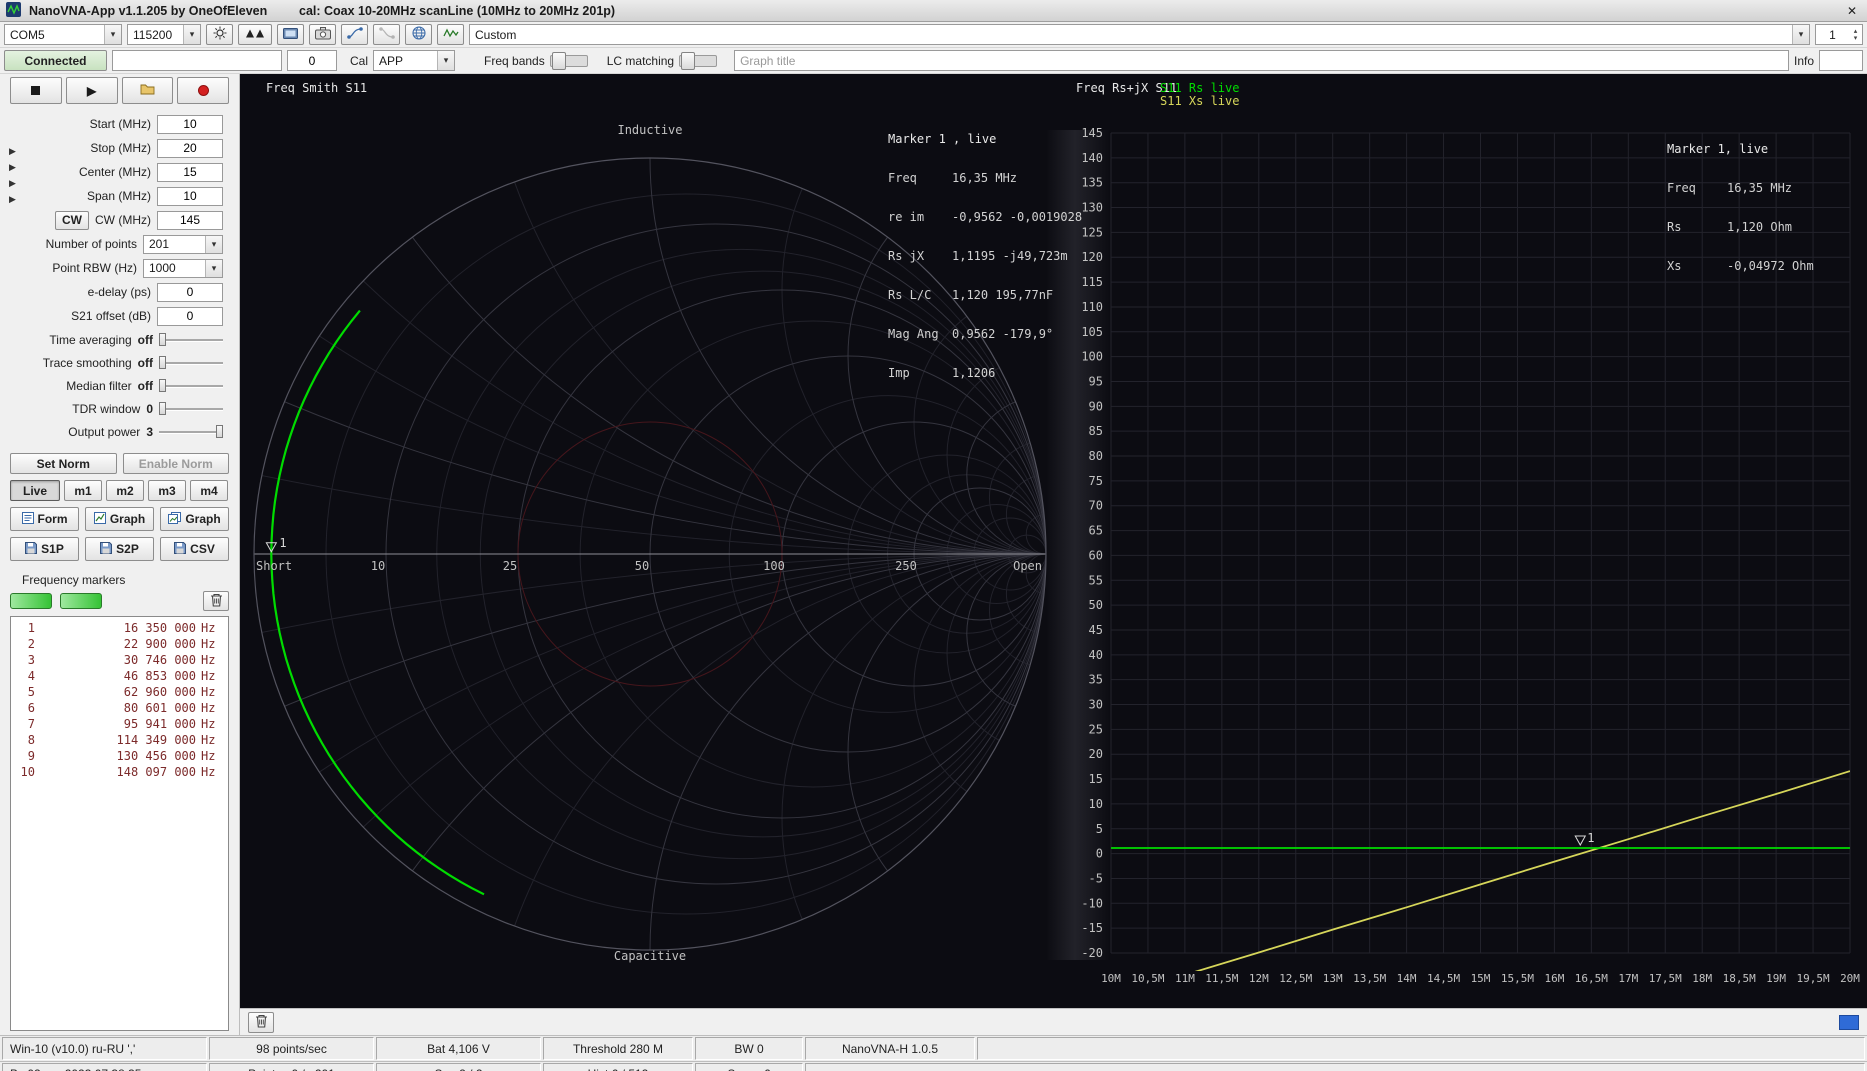  What do you see at coordinates (191, 432) in the screenshot?
I see `output-power-slider` at bounding box center [191, 432].